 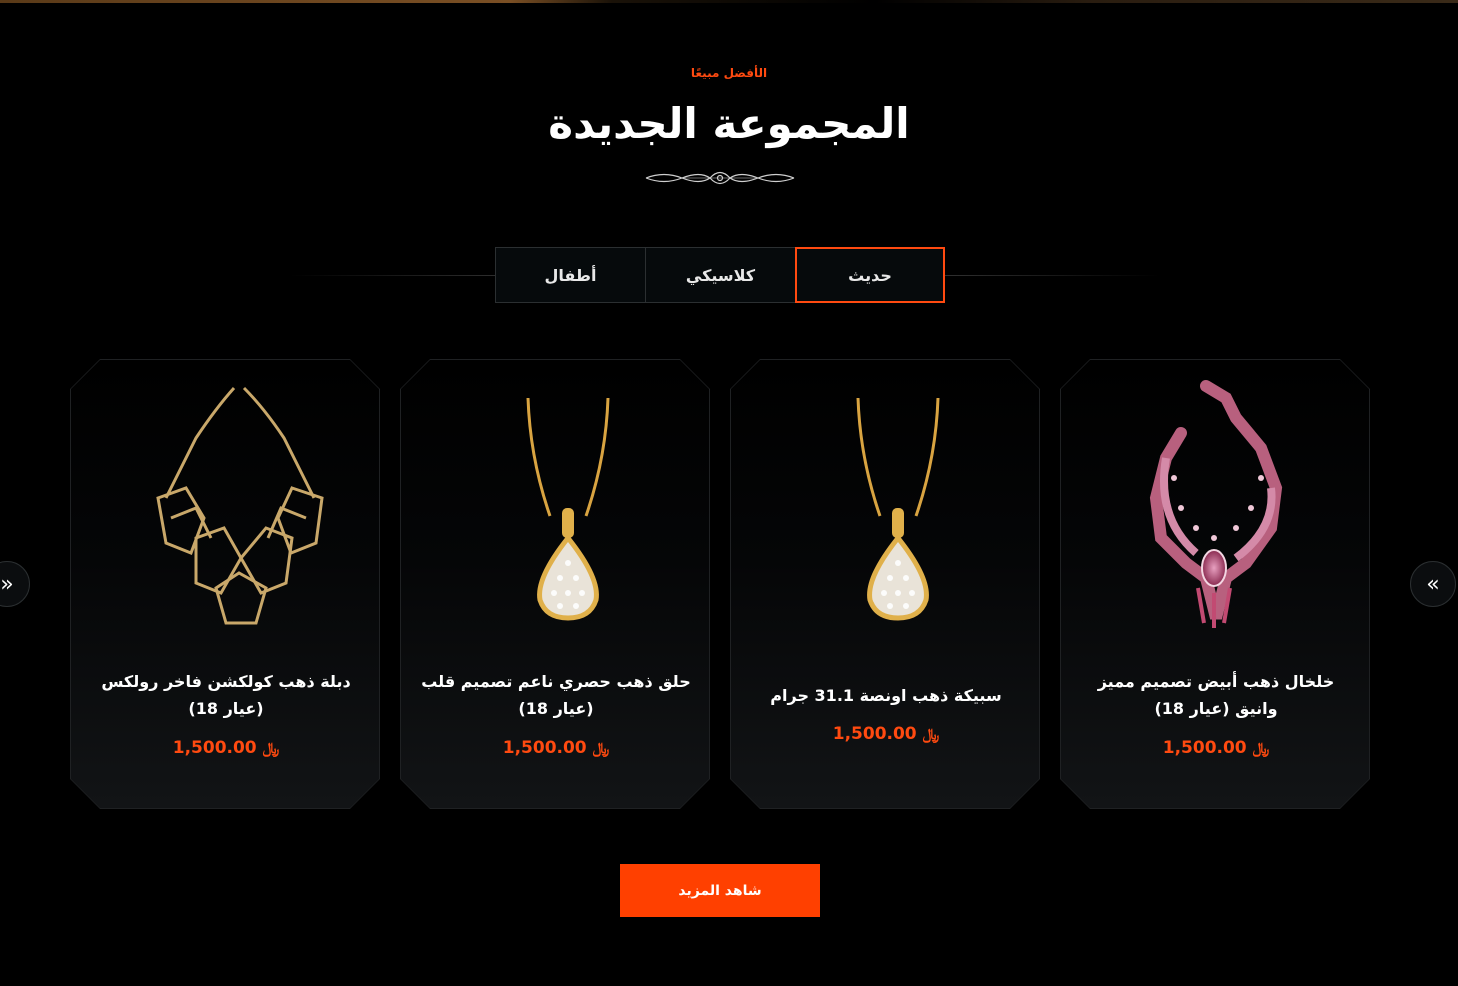 I want to click on category-tabs: حديث كلاسيكي أطفال, so click(x=720, y=275).